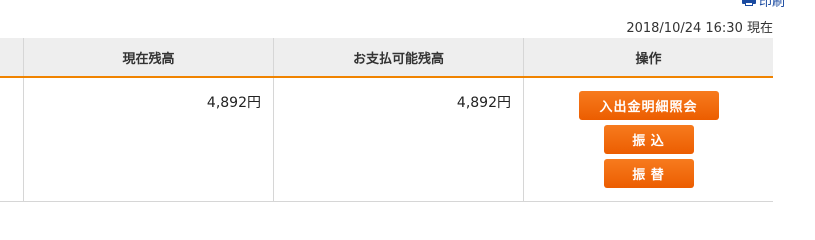  Describe the element at coordinates (648, 173) in the screenshot. I see `account-transfer-button: 振 替` at that location.